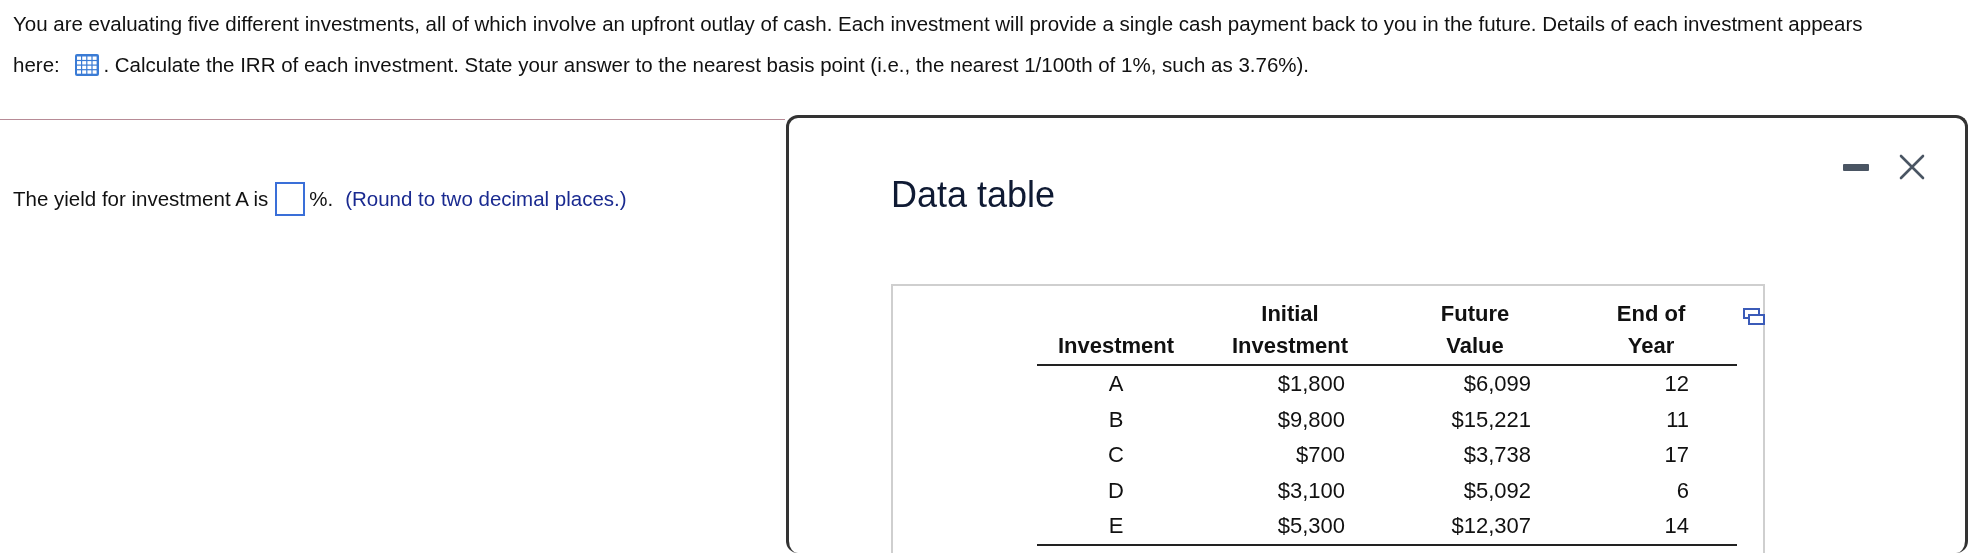  What do you see at coordinates (1116, 419) in the screenshot?
I see `table-cell: B` at bounding box center [1116, 419].